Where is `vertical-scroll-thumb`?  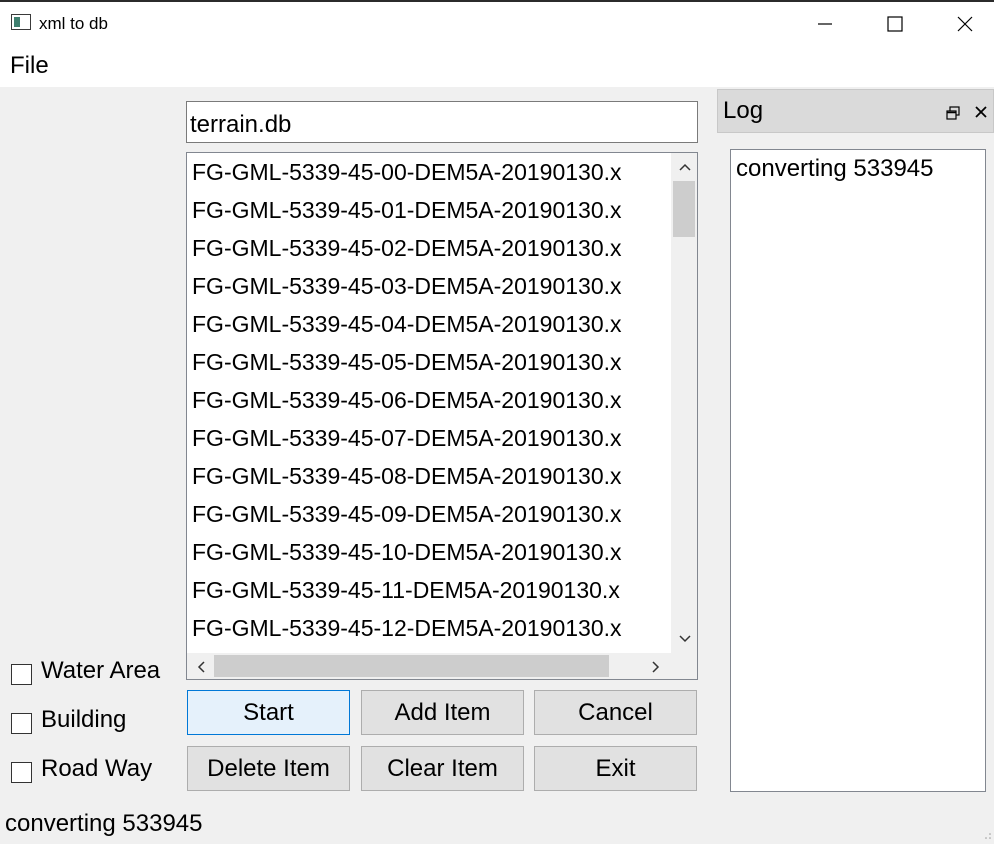
vertical-scroll-thumb is located at coordinates (684, 209).